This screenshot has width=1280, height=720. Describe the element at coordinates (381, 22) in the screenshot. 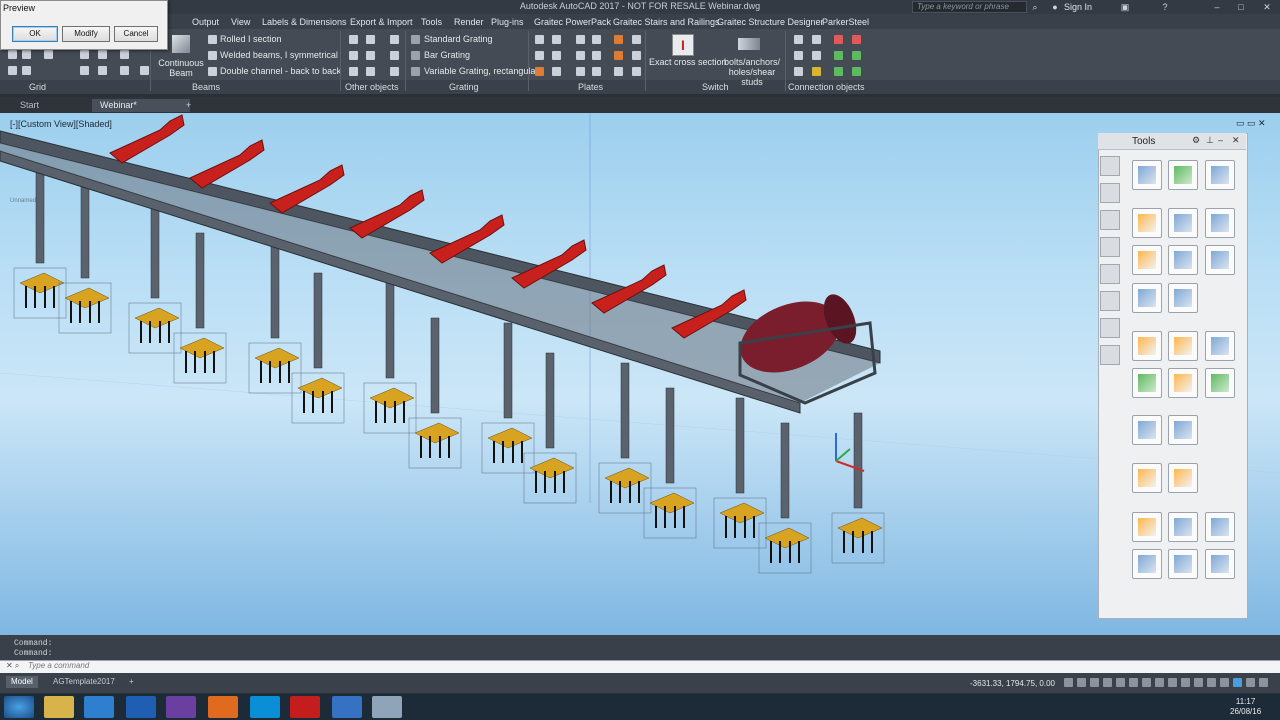

I see `tab-export-import: Export & Import` at that location.